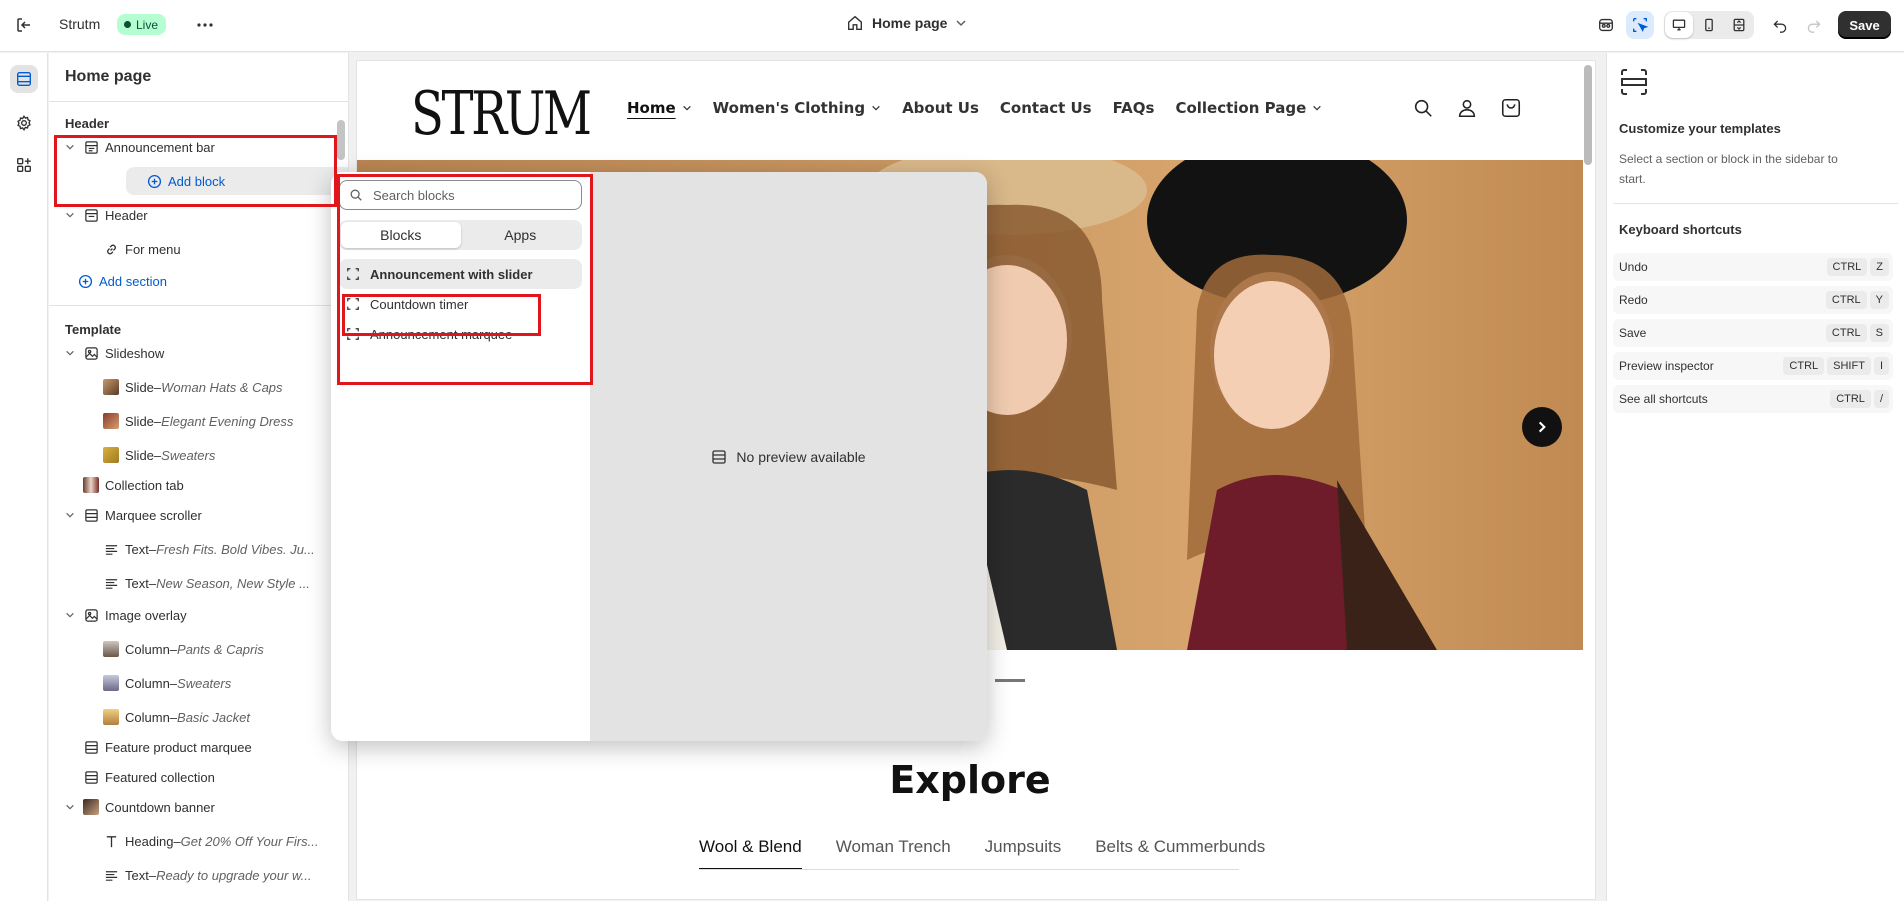  What do you see at coordinates (193, 353) in the screenshot?
I see `section-slideshow: Slideshow` at bounding box center [193, 353].